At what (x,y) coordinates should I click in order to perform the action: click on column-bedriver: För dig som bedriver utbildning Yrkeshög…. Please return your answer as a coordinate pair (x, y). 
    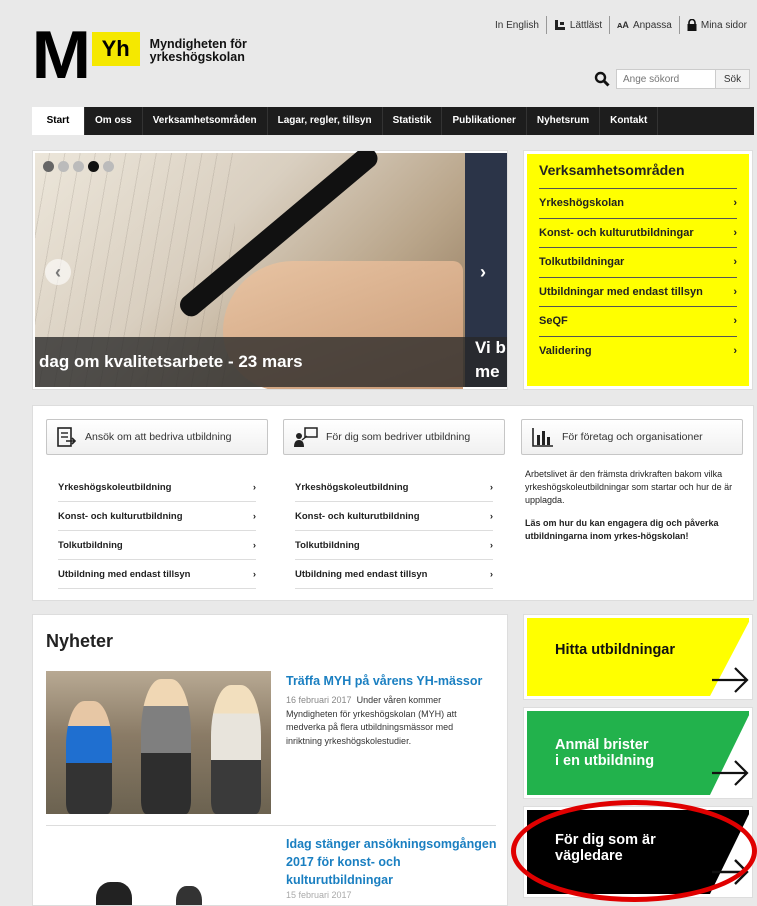
    Looking at the image, I should click on (394, 504).